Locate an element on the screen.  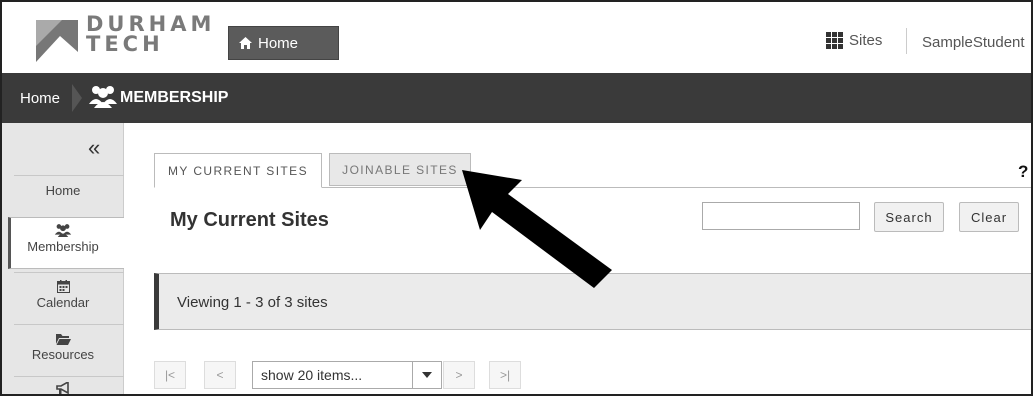
logo-line-2: TECH is located at coordinates (125, 44).